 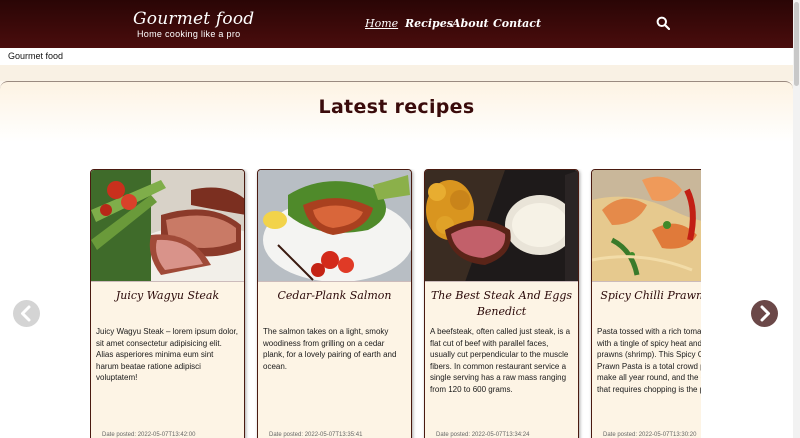 What do you see at coordinates (35, 56) in the screenshot?
I see `breadcrumb-item: Gourmet food` at bounding box center [35, 56].